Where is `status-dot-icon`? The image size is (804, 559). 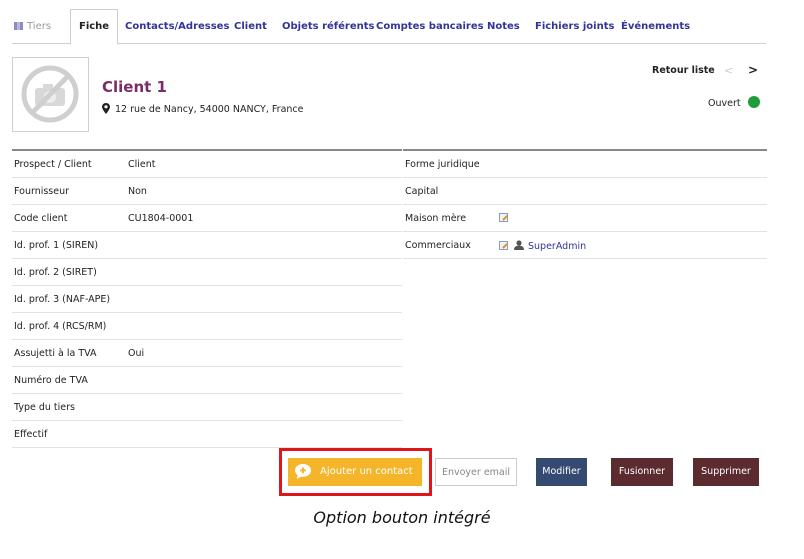
status-dot-icon is located at coordinates (754, 102).